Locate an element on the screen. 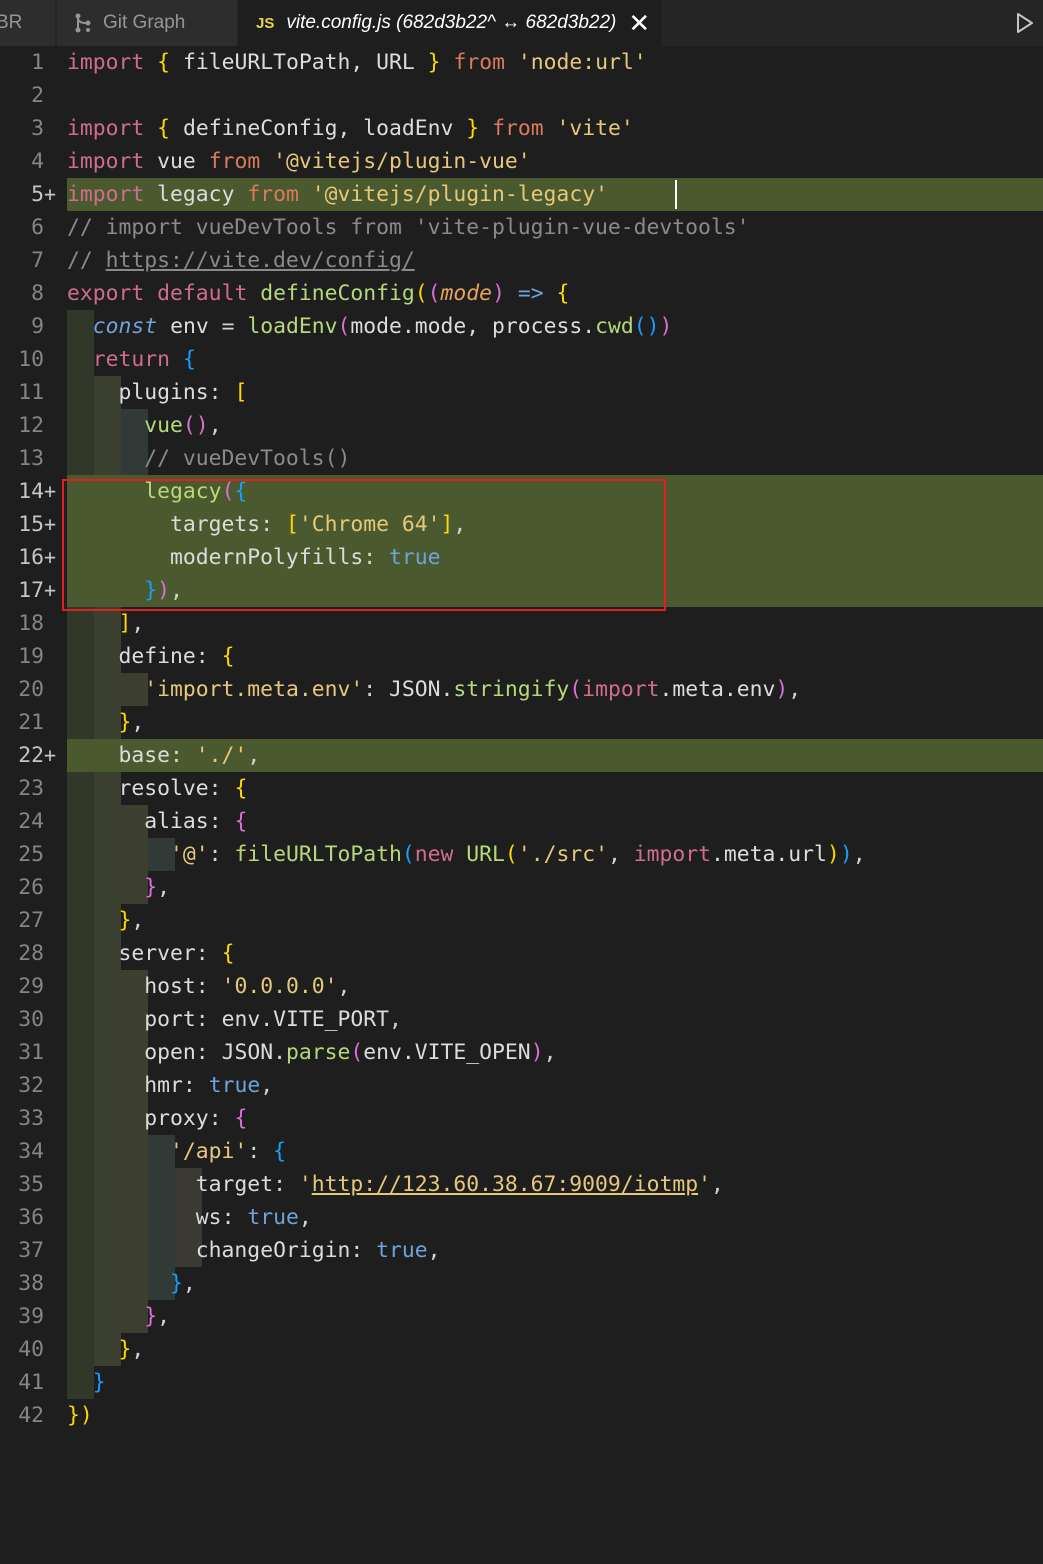  code-text: targets: ['Chrome 64'], is located at coordinates (318, 524).